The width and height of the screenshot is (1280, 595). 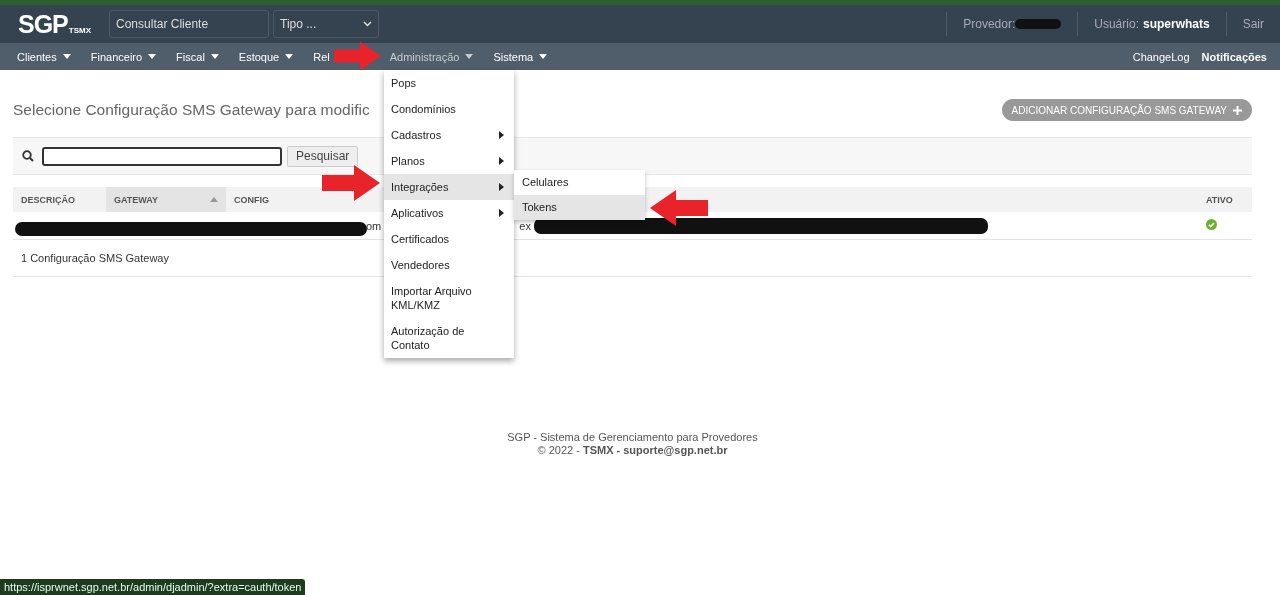 I want to click on chevron-icon, so click(x=368, y=24).